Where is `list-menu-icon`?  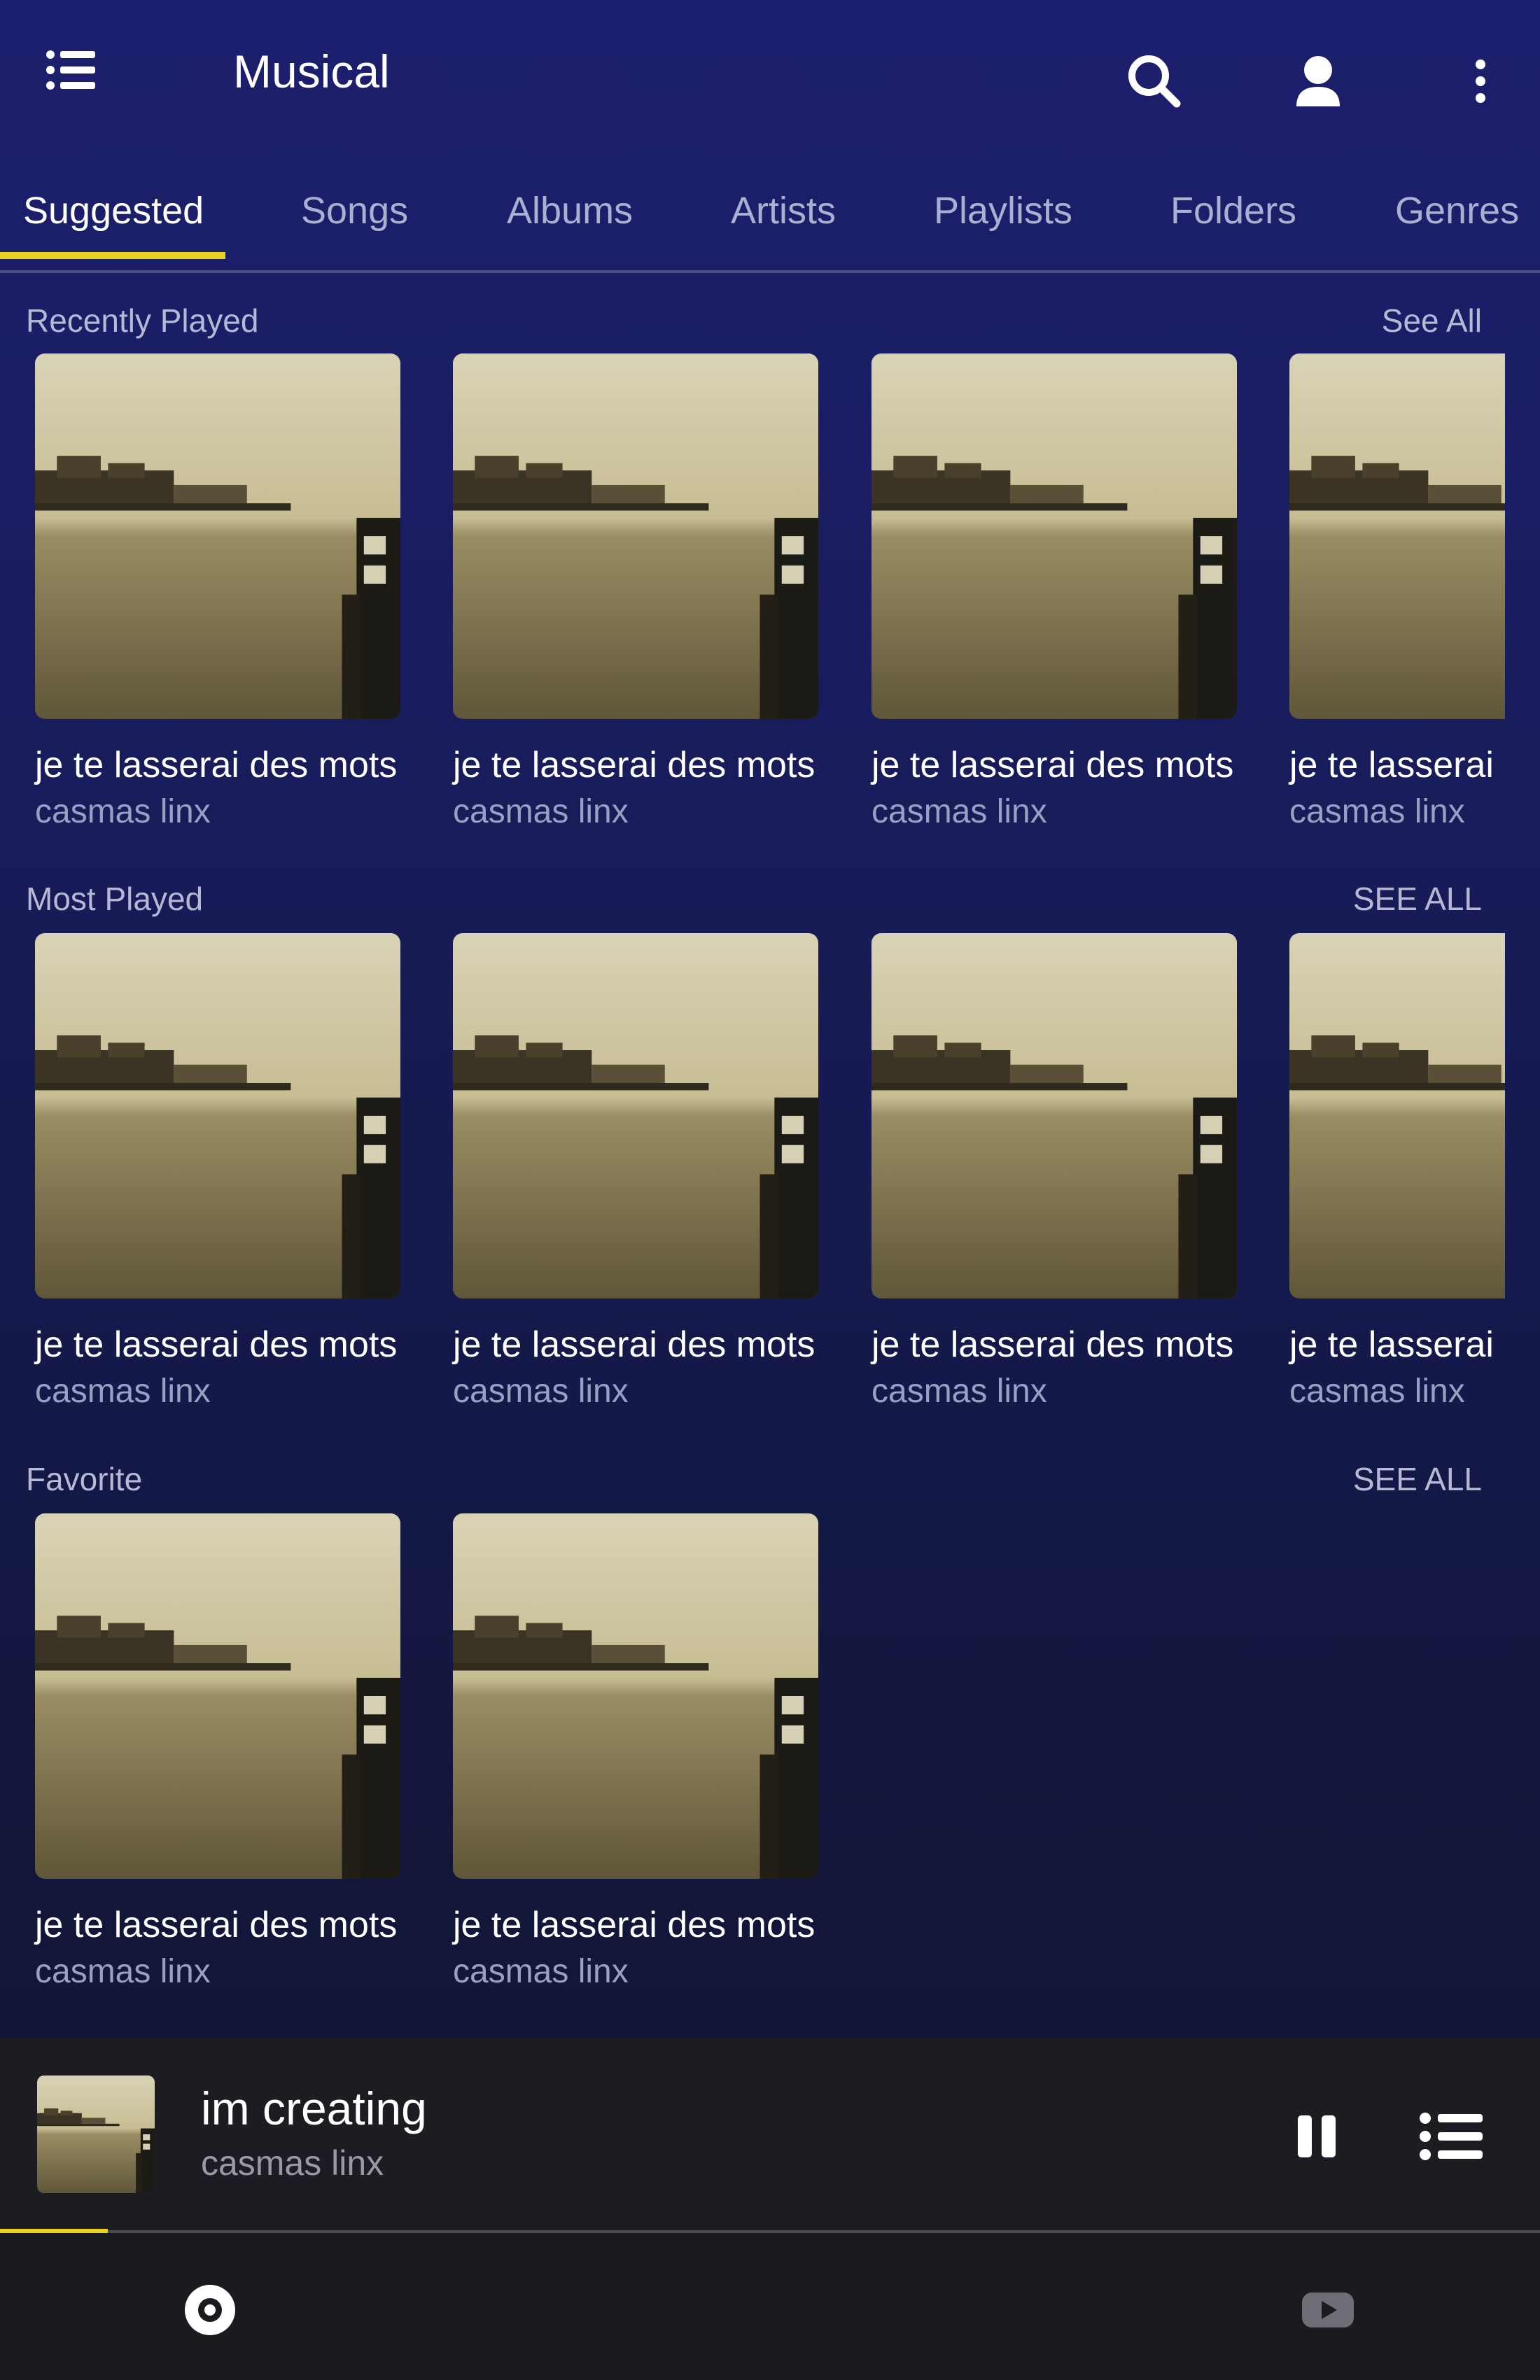 list-menu-icon is located at coordinates (71, 71).